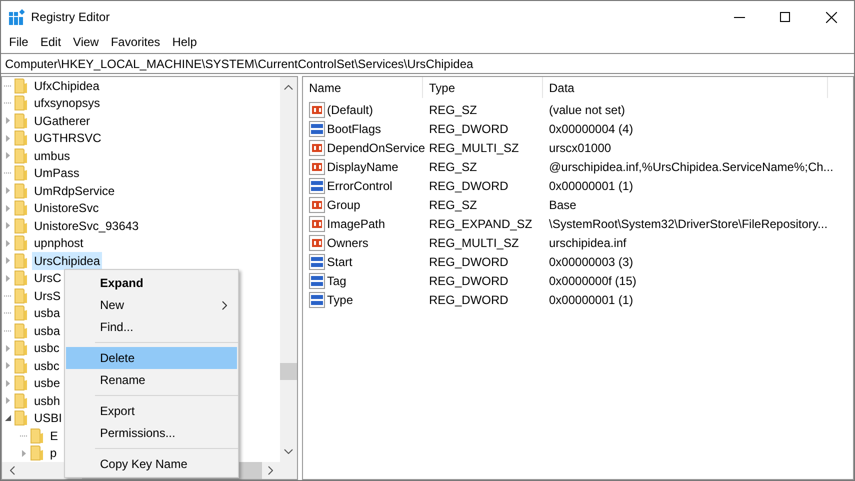  Describe the element at coordinates (481, 224) in the screenshot. I see `value-type: REG_EXPAND_SZ` at that location.